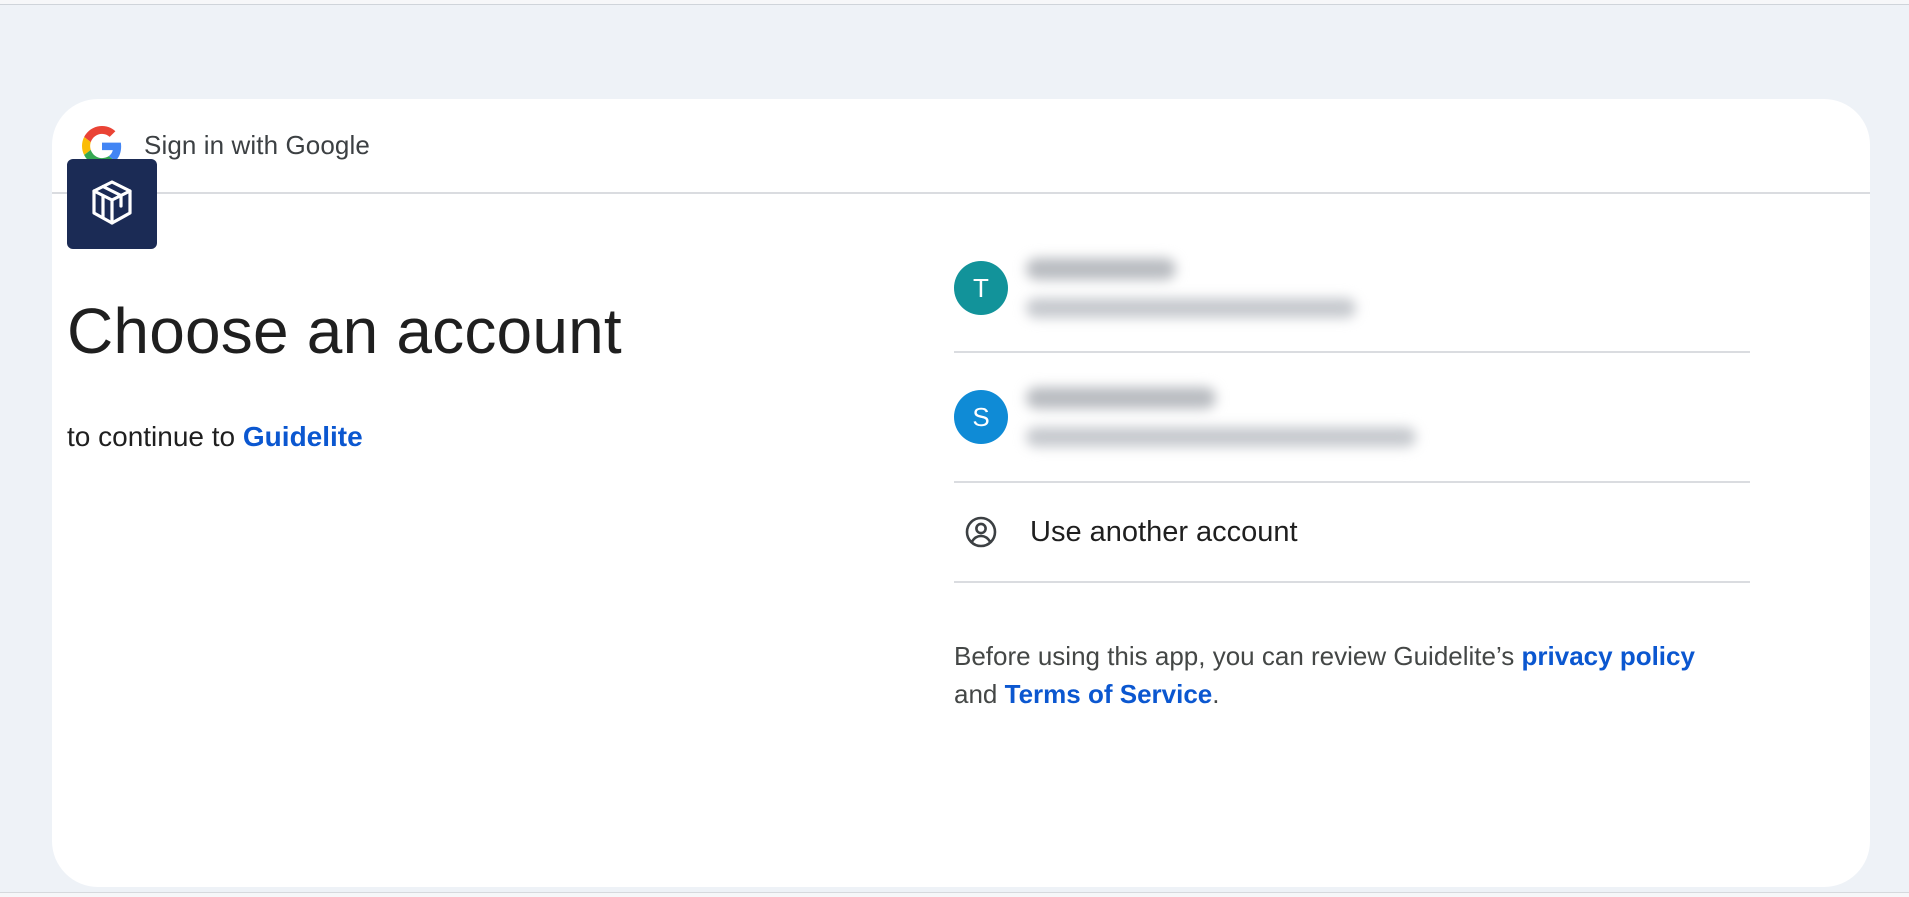  I want to click on guidelite-cube-logo, so click(112, 202).